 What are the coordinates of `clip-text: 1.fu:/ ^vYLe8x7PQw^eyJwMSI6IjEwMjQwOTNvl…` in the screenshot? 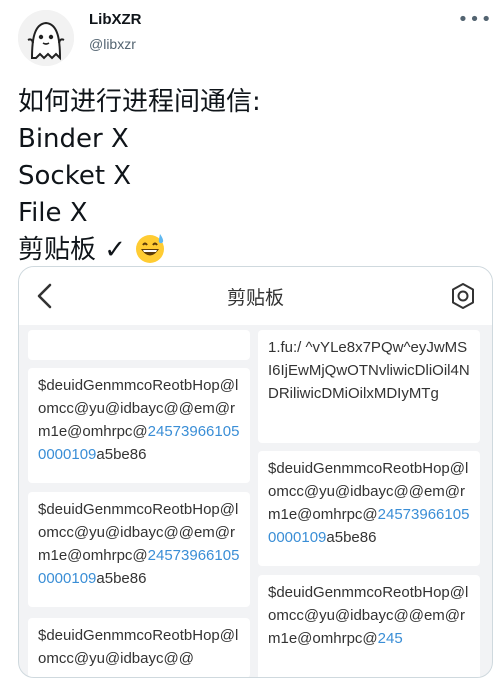 It's located at (369, 370).